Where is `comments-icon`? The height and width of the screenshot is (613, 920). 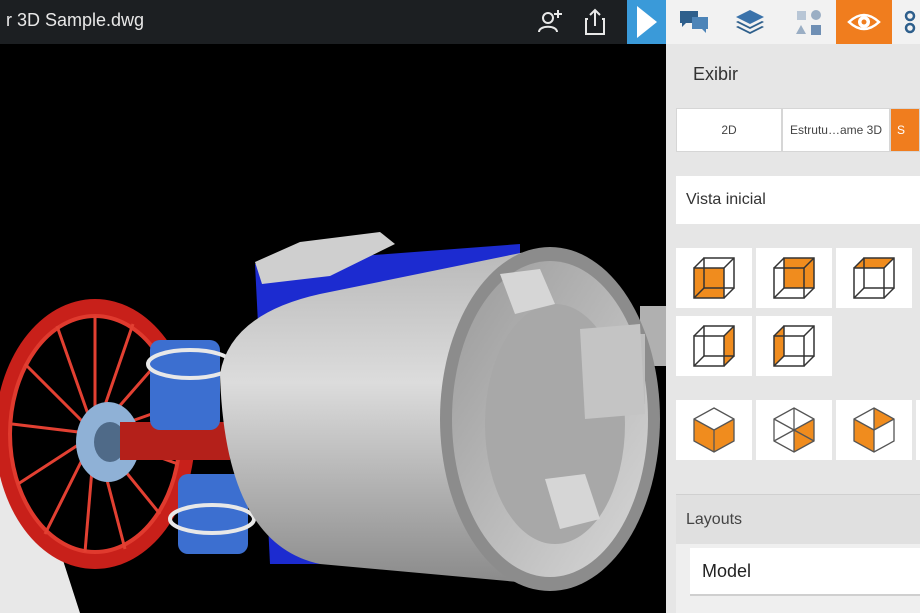 comments-icon is located at coordinates (694, 22).